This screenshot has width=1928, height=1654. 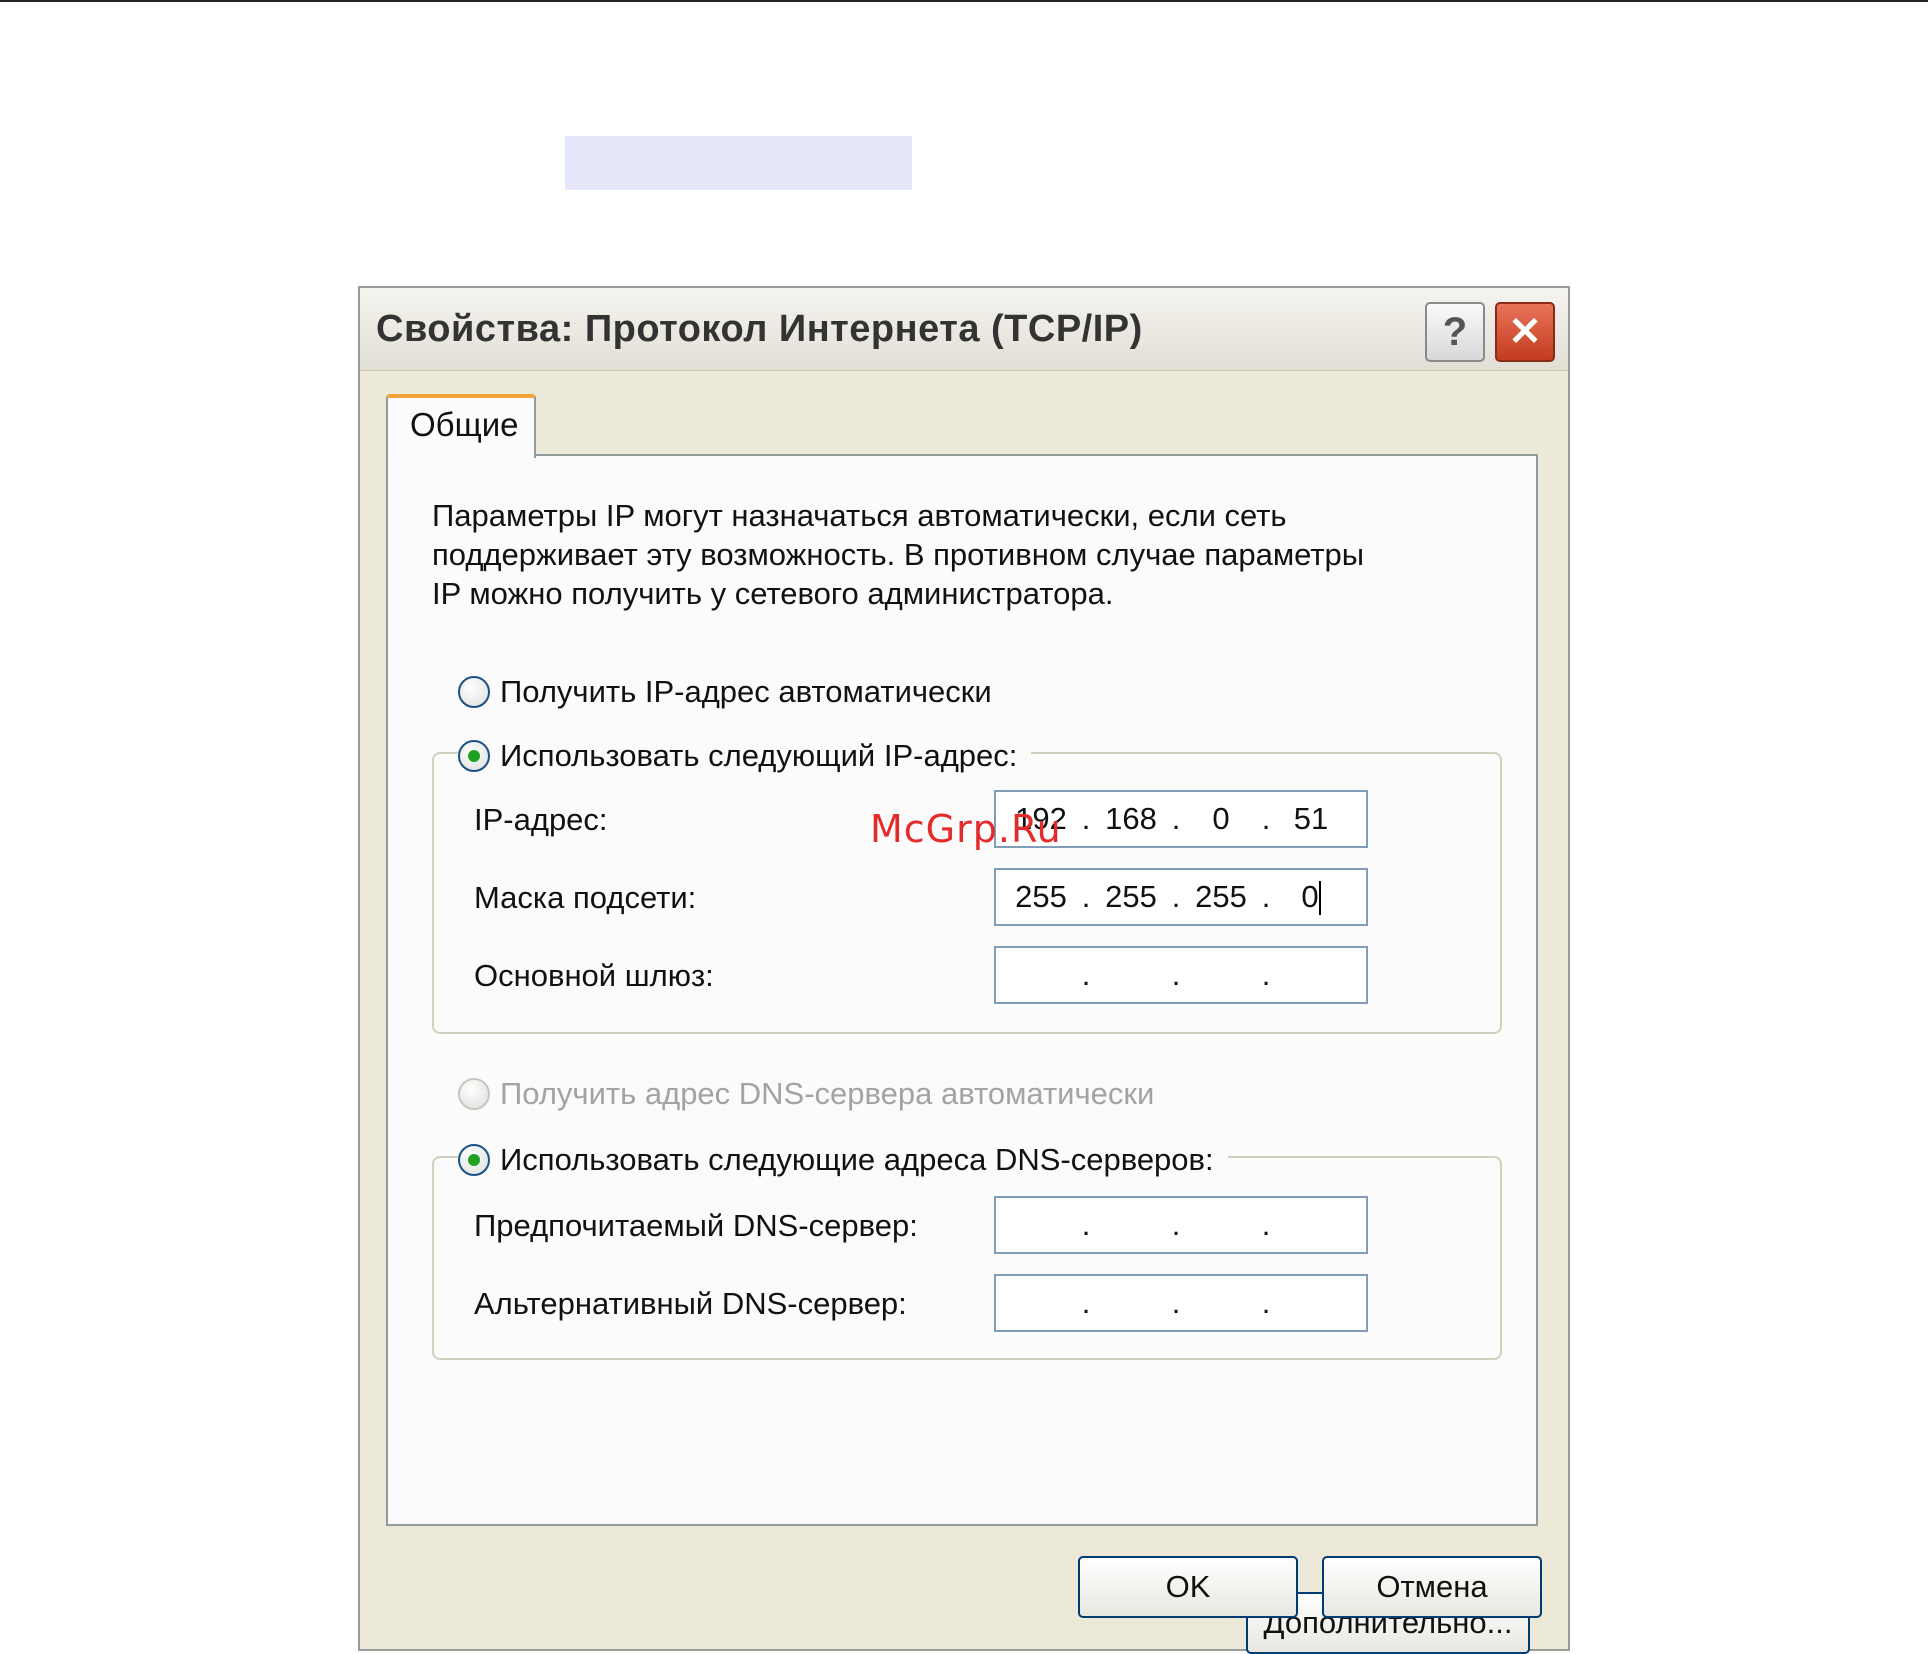 What do you see at coordinates (966, 829) in the screenshot?
I see `watermark: McGrp.Ru` at bounding box center [966, 829].